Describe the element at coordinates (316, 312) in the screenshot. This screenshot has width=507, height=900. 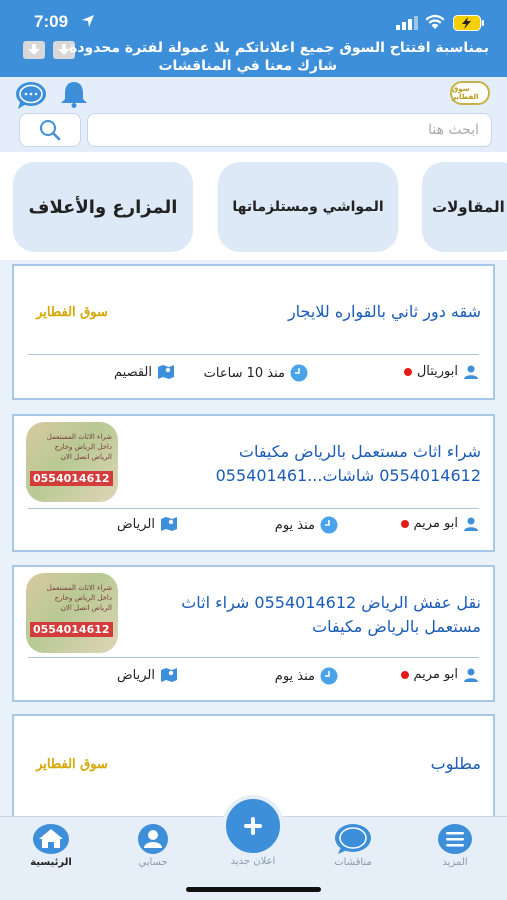
I see `listing-title: شقه دور ثاني بالقواره للايجار` at that location.